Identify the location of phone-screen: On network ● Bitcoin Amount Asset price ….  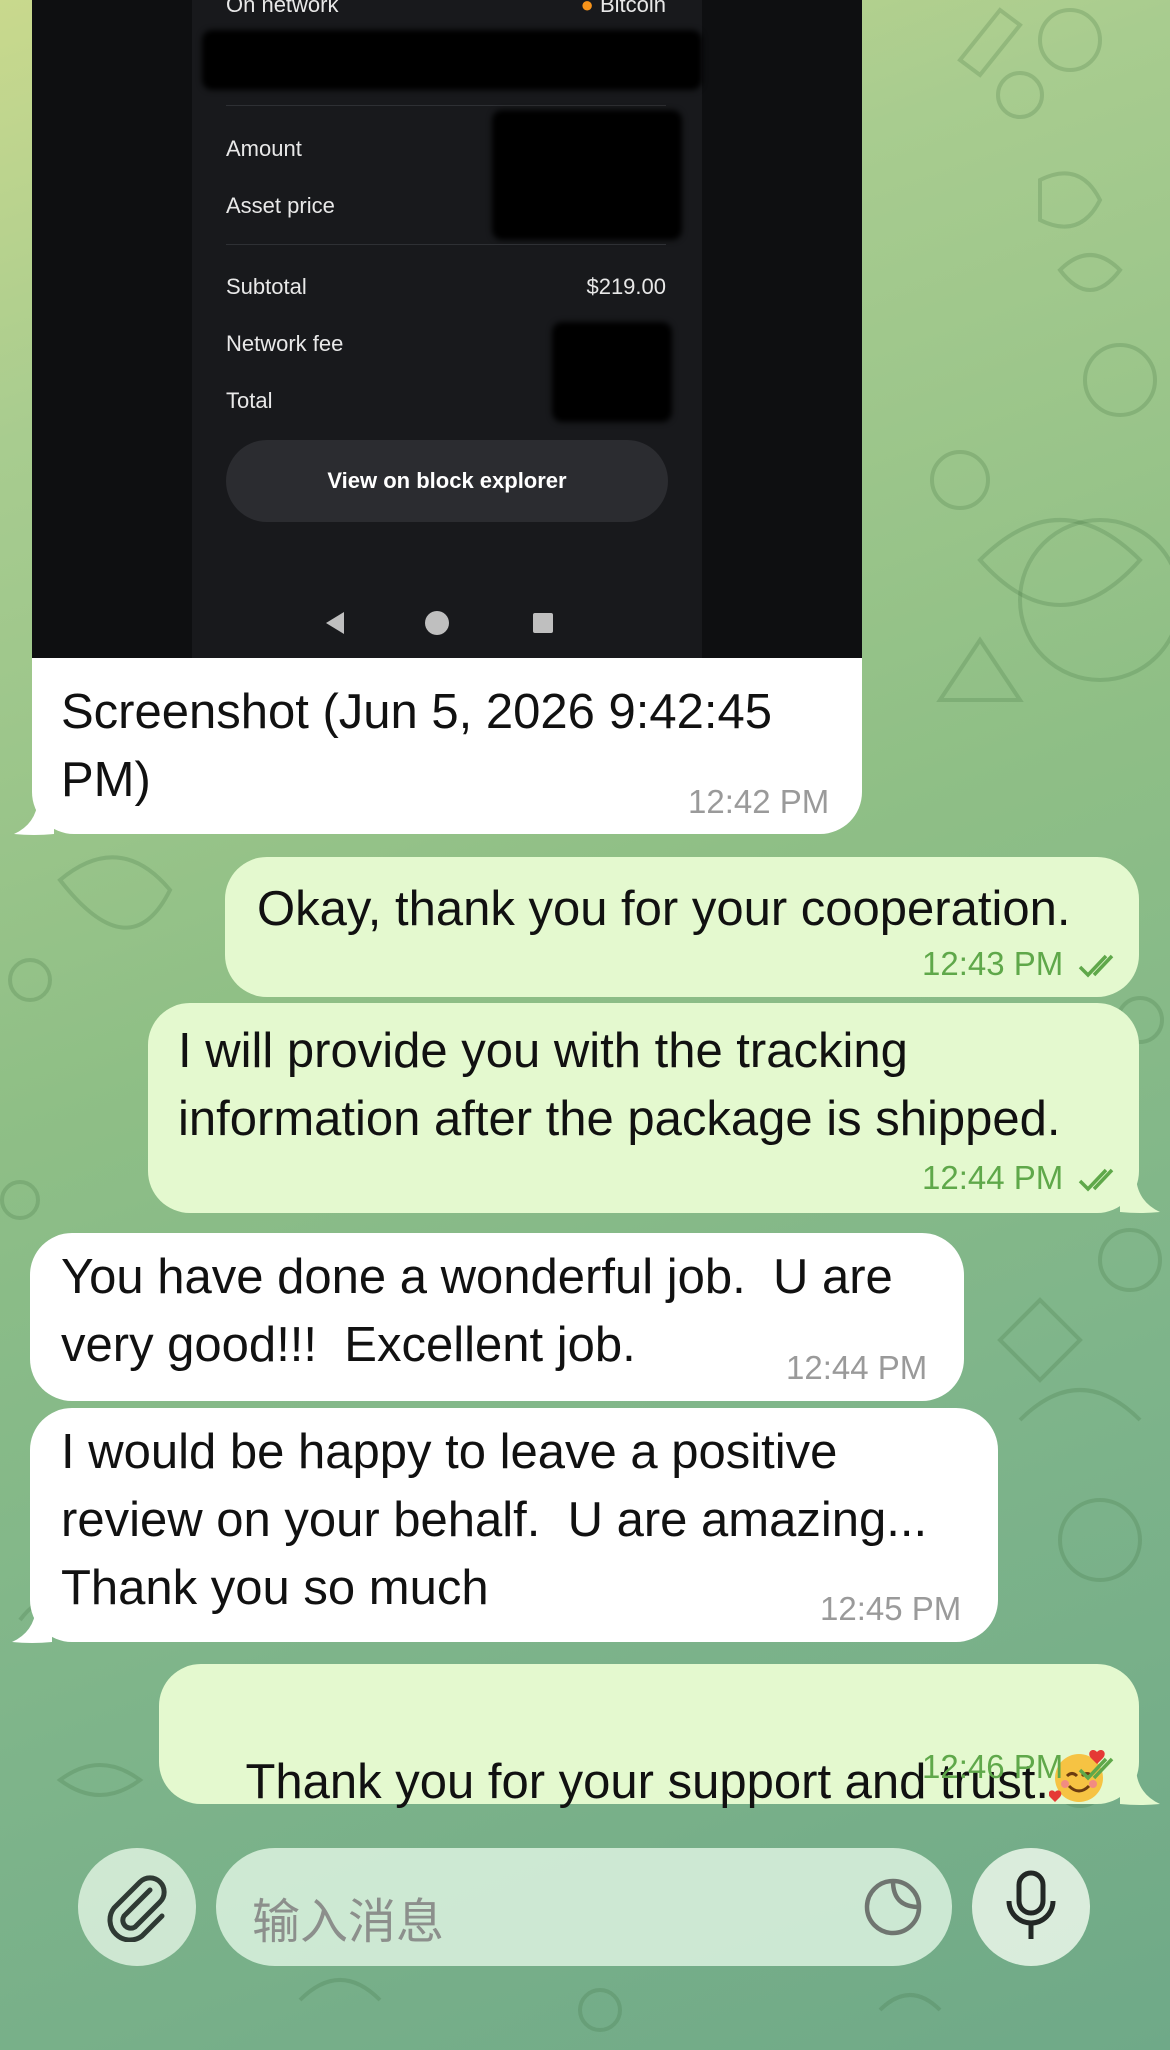
(447, 329).